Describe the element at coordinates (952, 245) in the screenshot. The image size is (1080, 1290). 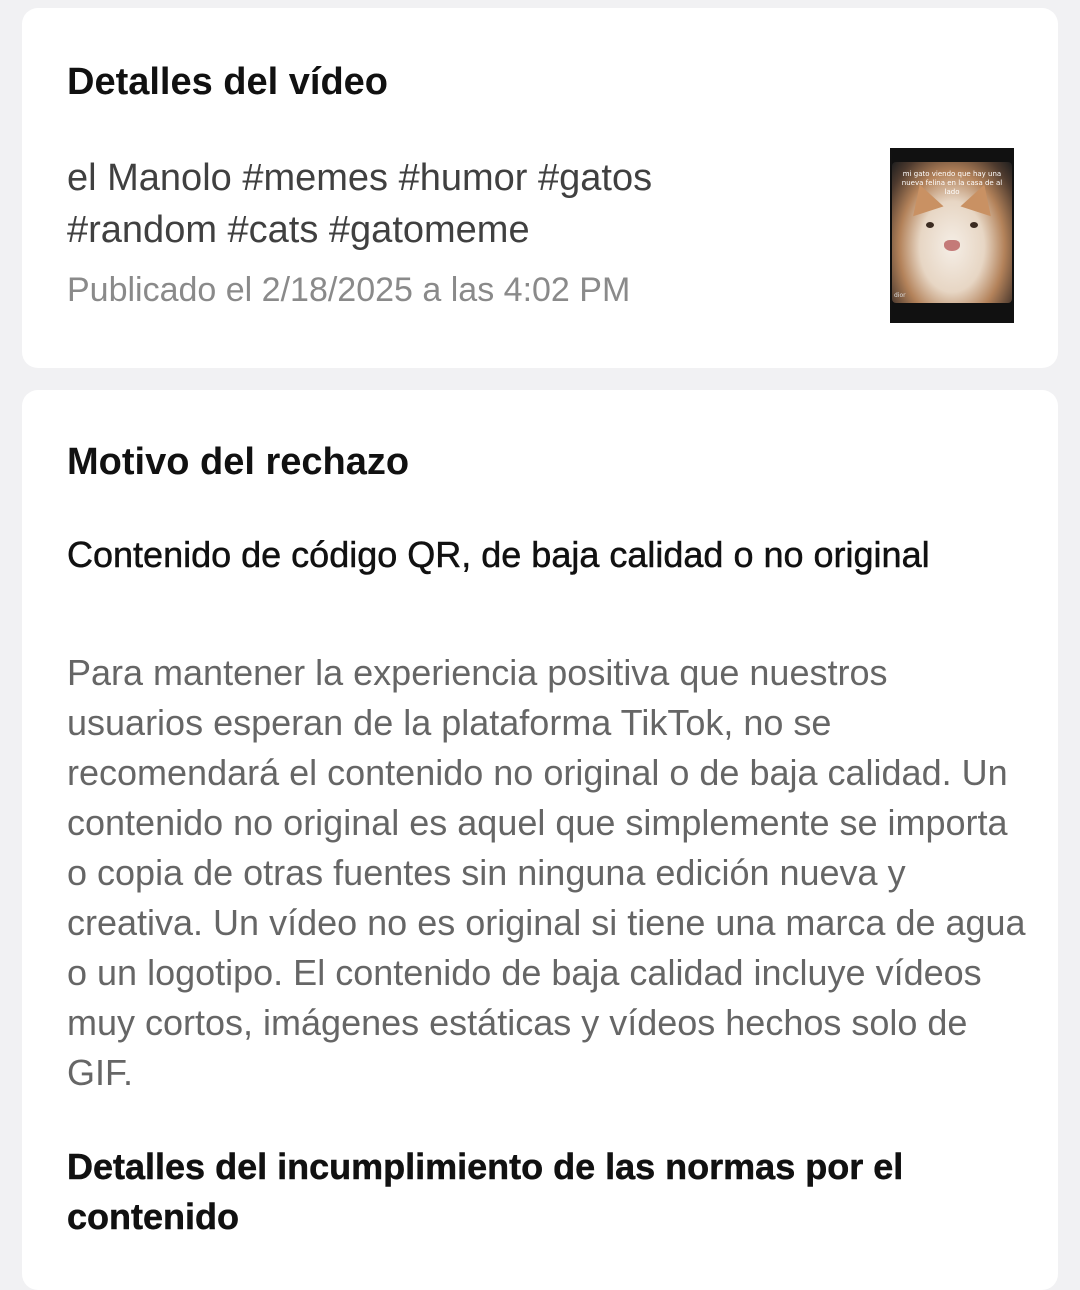
I see `cat-nose-shape` at that location.